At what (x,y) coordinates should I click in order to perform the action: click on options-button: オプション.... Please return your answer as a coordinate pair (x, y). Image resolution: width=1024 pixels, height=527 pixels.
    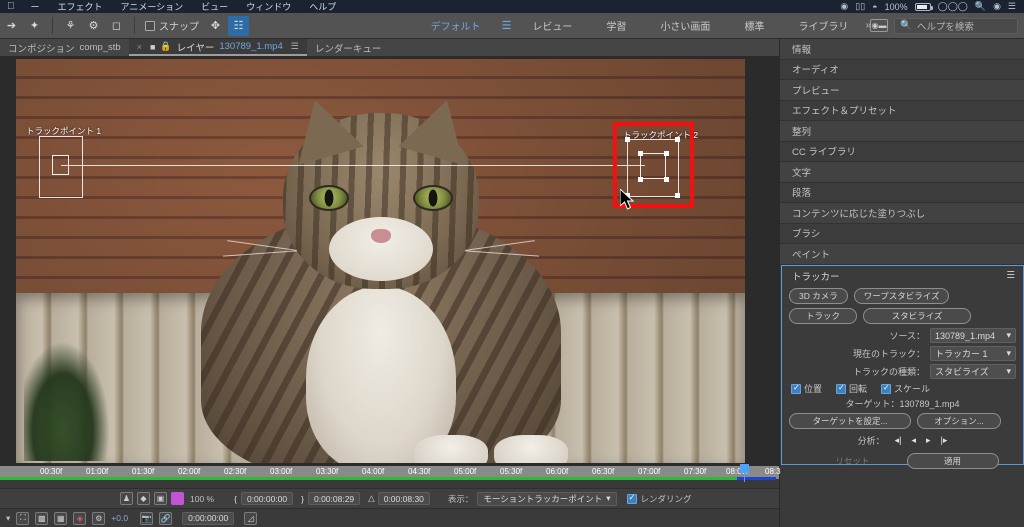
    Looking at the image, I should click on (959, 421).